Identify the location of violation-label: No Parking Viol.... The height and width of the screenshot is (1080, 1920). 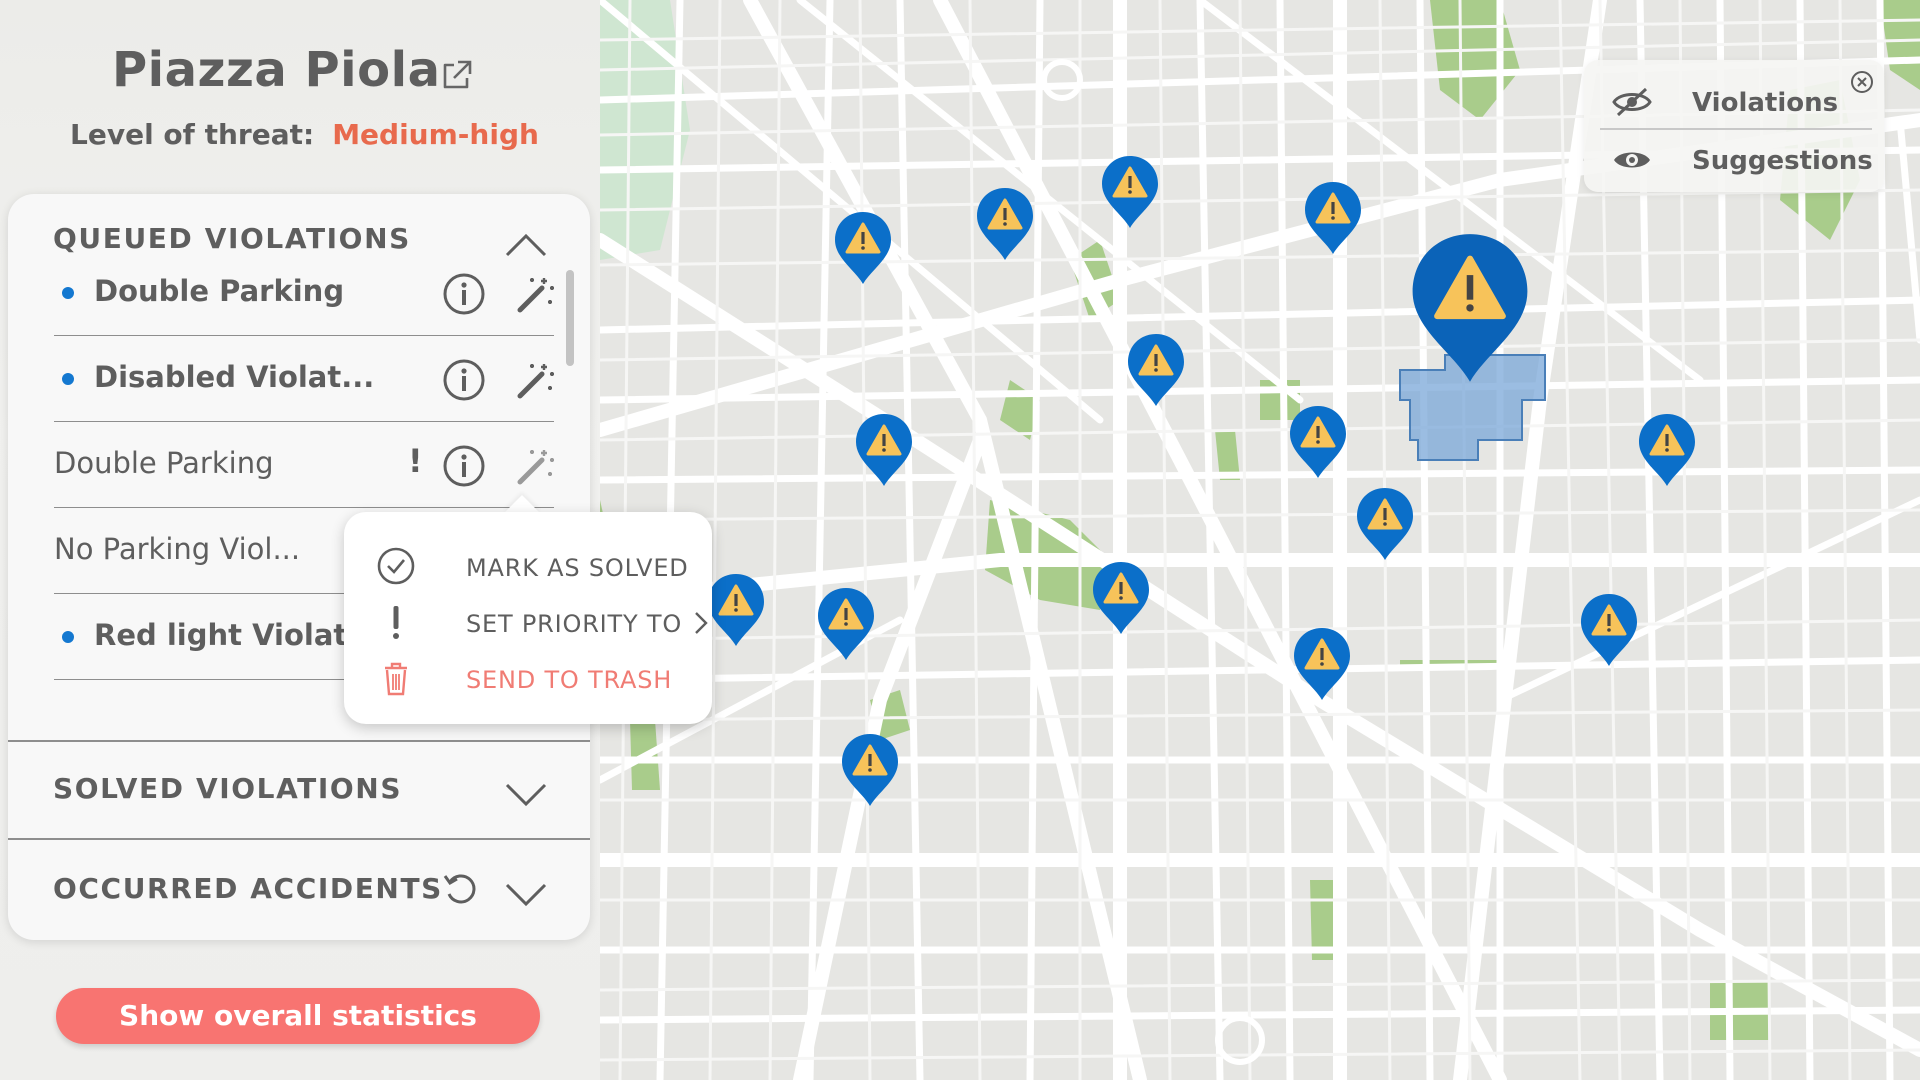
(177, 549).